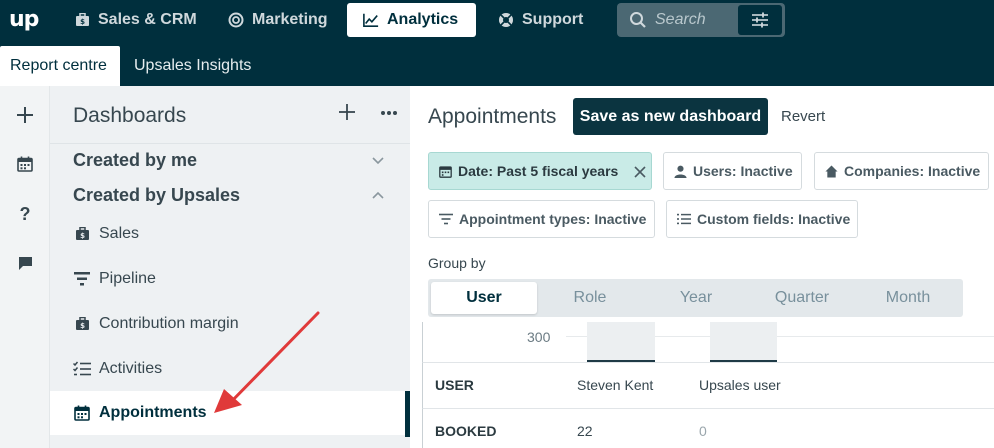 The image size is (994, 448). I want to click on nav-sales-crm: $ Sales & CRM, so click(135, 20).